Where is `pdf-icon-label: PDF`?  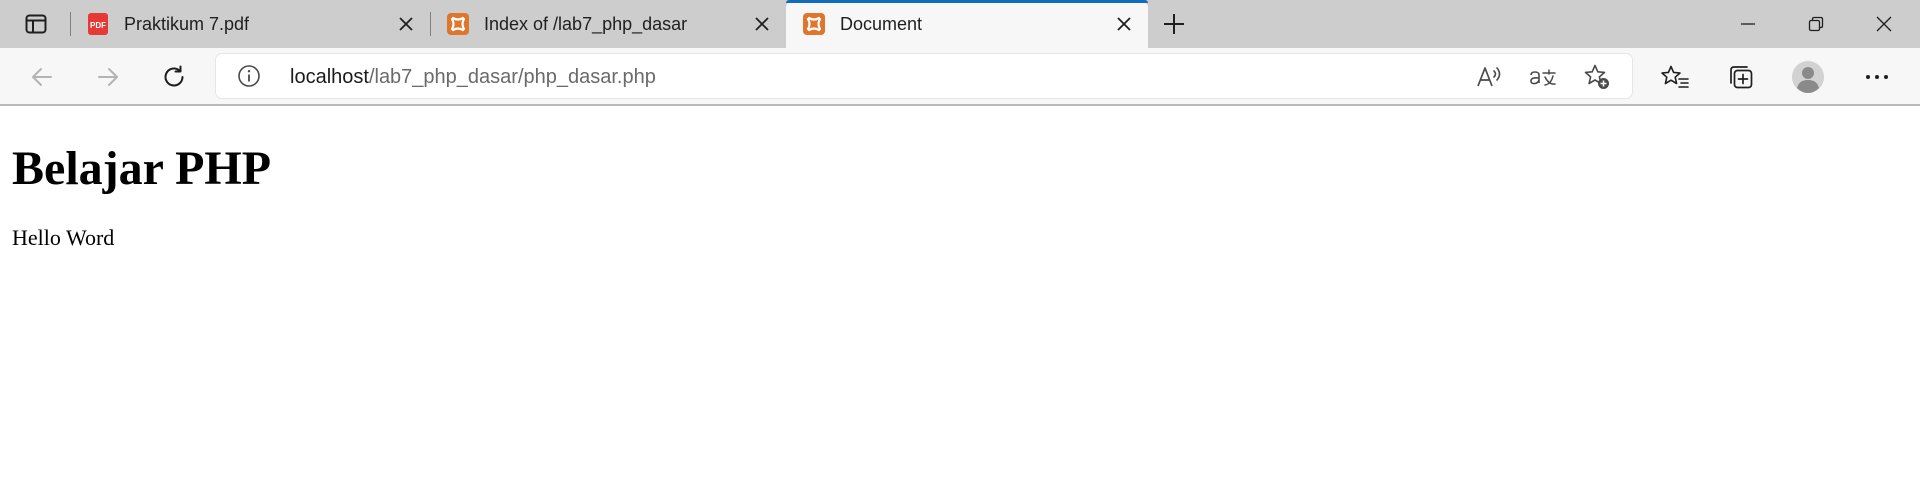 pdf-icon-label: PDF is located at coordinates (98, 25).